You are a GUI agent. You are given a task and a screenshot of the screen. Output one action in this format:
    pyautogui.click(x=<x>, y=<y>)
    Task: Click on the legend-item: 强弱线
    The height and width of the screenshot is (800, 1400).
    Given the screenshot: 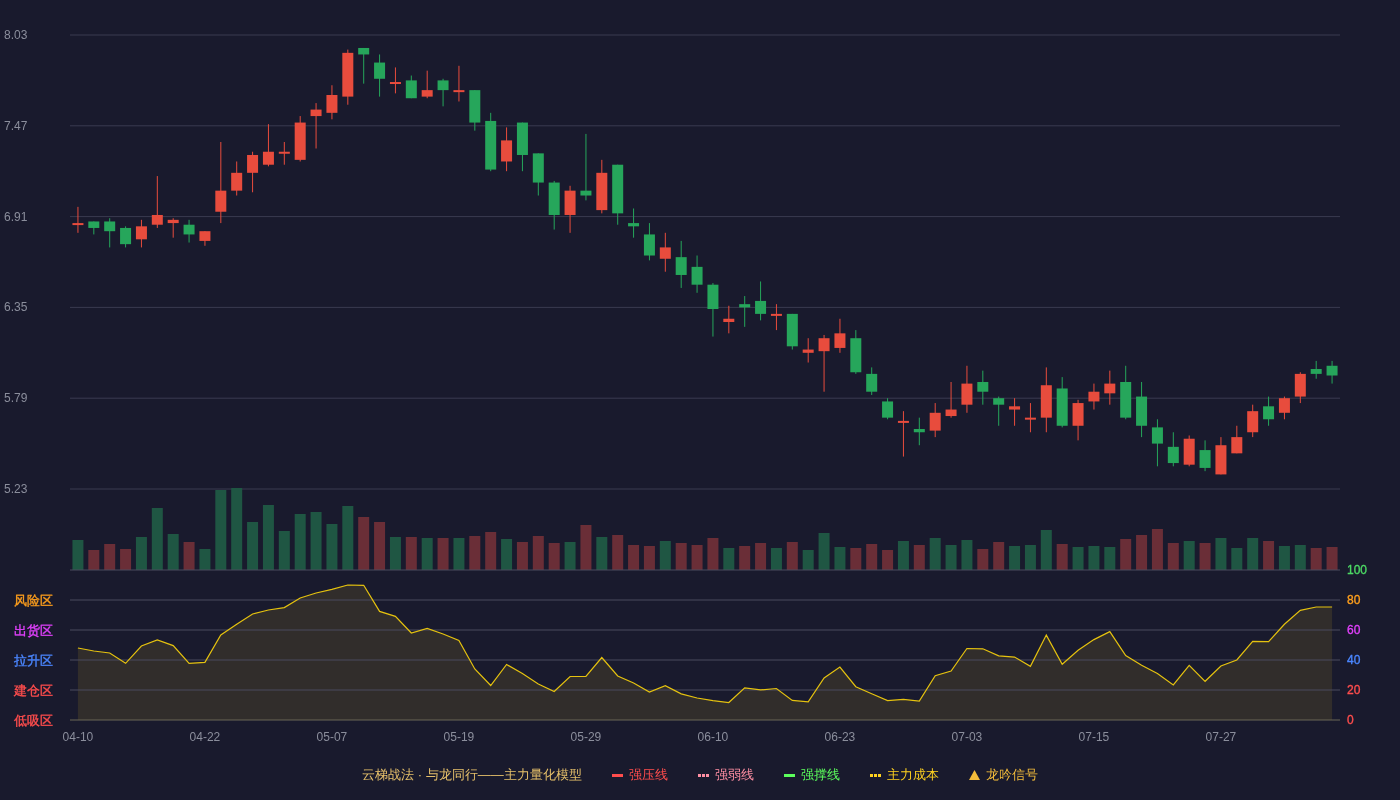 What is the action you would take?
    pyautogui.click(x=725, y=775)
    